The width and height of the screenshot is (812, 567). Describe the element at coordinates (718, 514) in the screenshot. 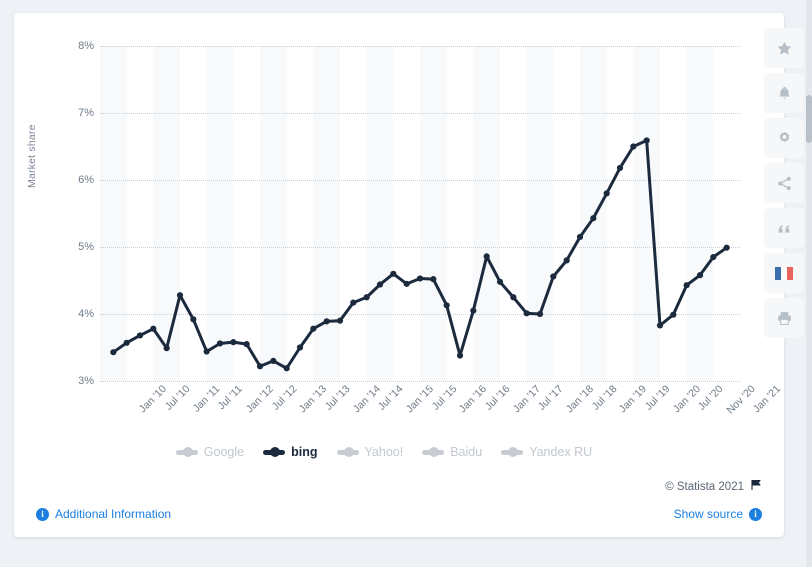

I see `show-source-link: Show source i` at that location.